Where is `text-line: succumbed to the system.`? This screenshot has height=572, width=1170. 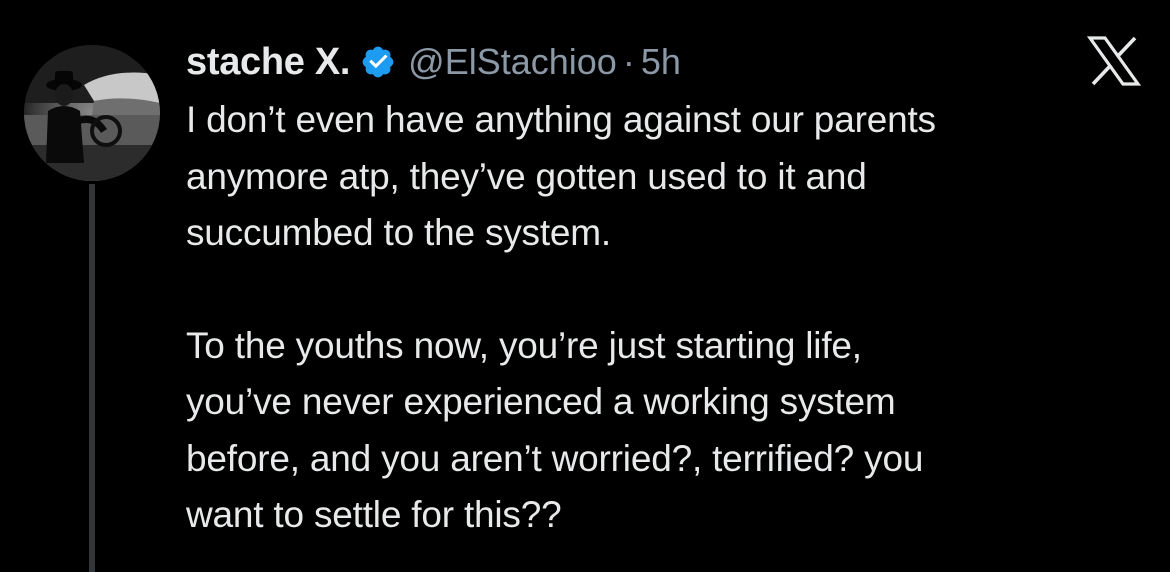 text-line: succumbed to the system. is located at coordinates (398, 232).